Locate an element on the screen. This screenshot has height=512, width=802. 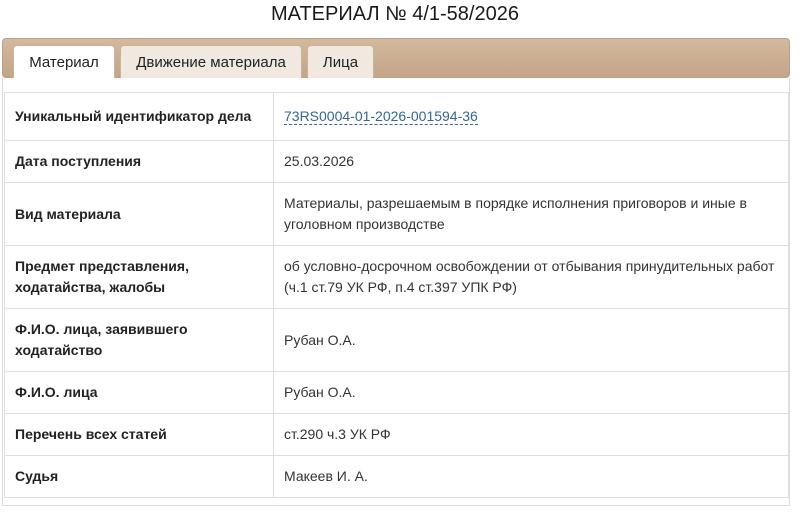
row-value: Макеев И. А. is located at coordinates (531, 476).